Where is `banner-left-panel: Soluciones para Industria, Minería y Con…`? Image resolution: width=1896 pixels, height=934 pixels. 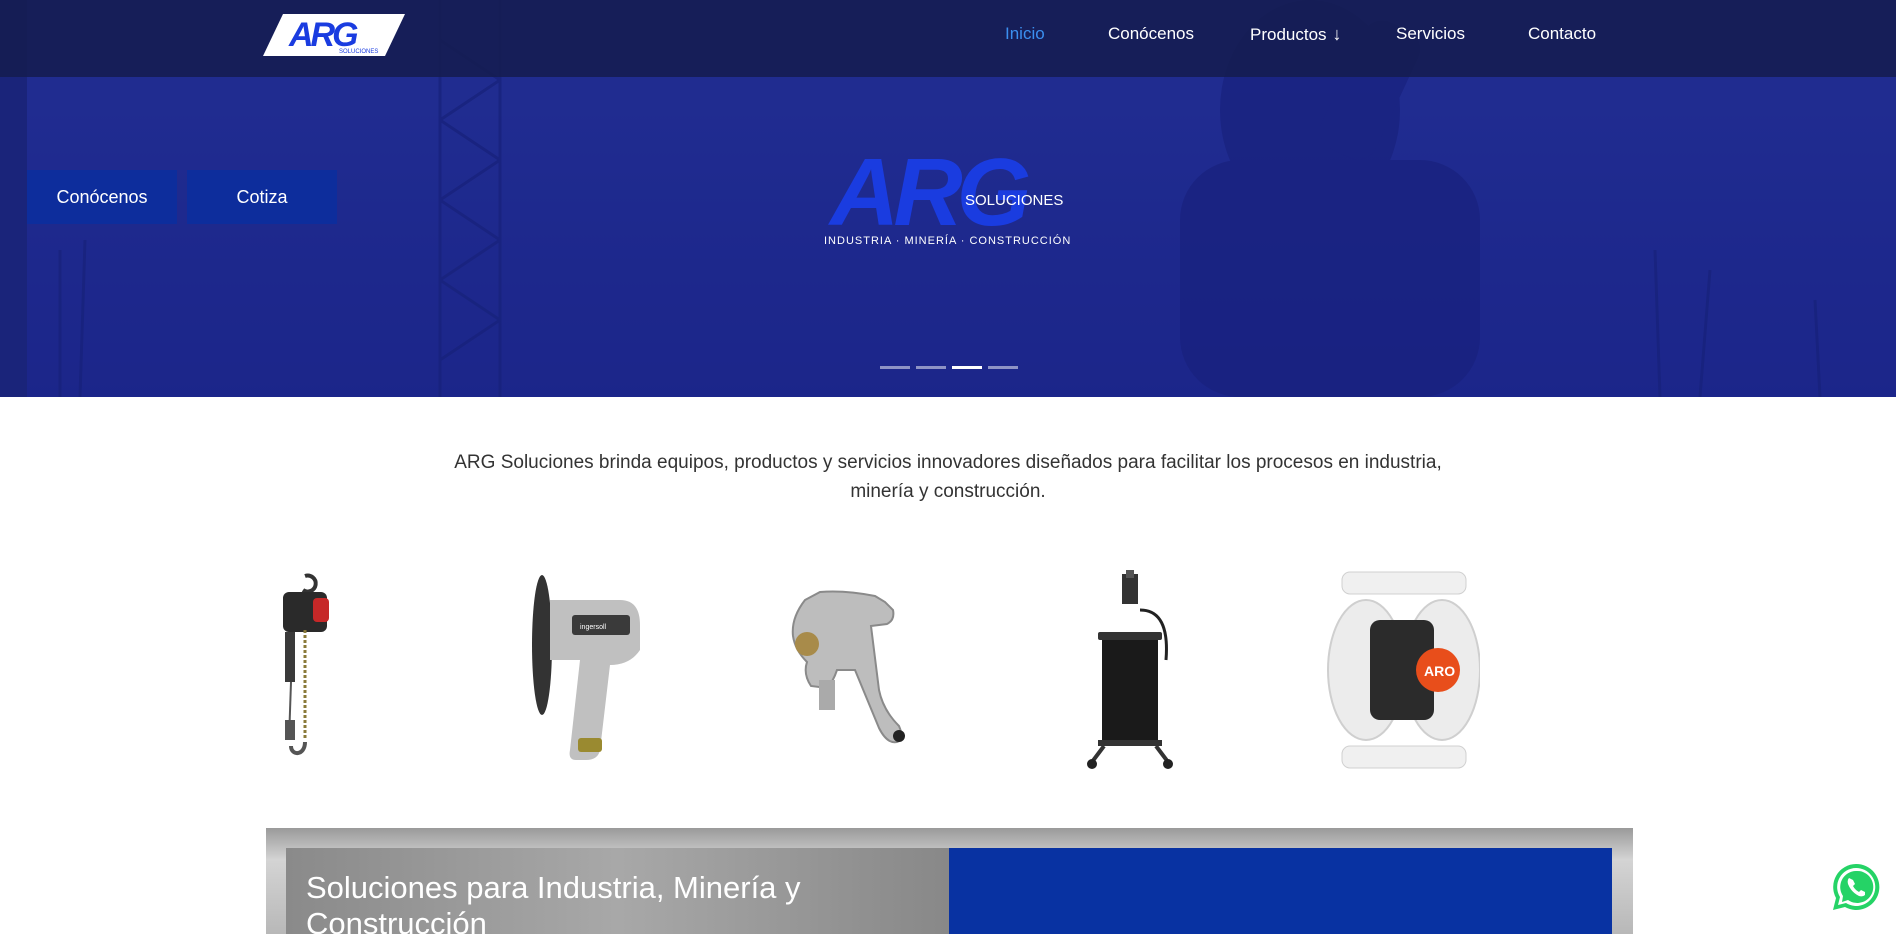
banner-left-panel: Soluciones para Industria, Minería y Con… is located at coordinates (617, 891).